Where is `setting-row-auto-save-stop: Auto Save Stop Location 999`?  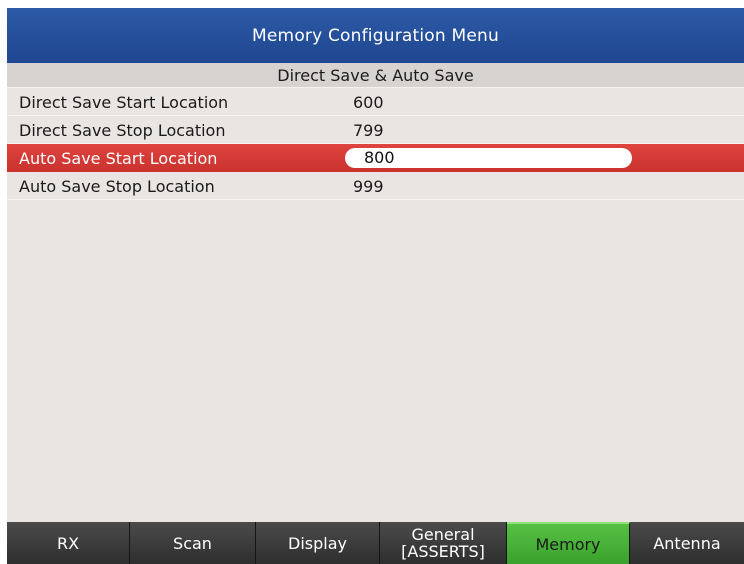 setting-row-auto-save-stop: Auto Save Stop Location 999 is located at coordinates (375, 186).